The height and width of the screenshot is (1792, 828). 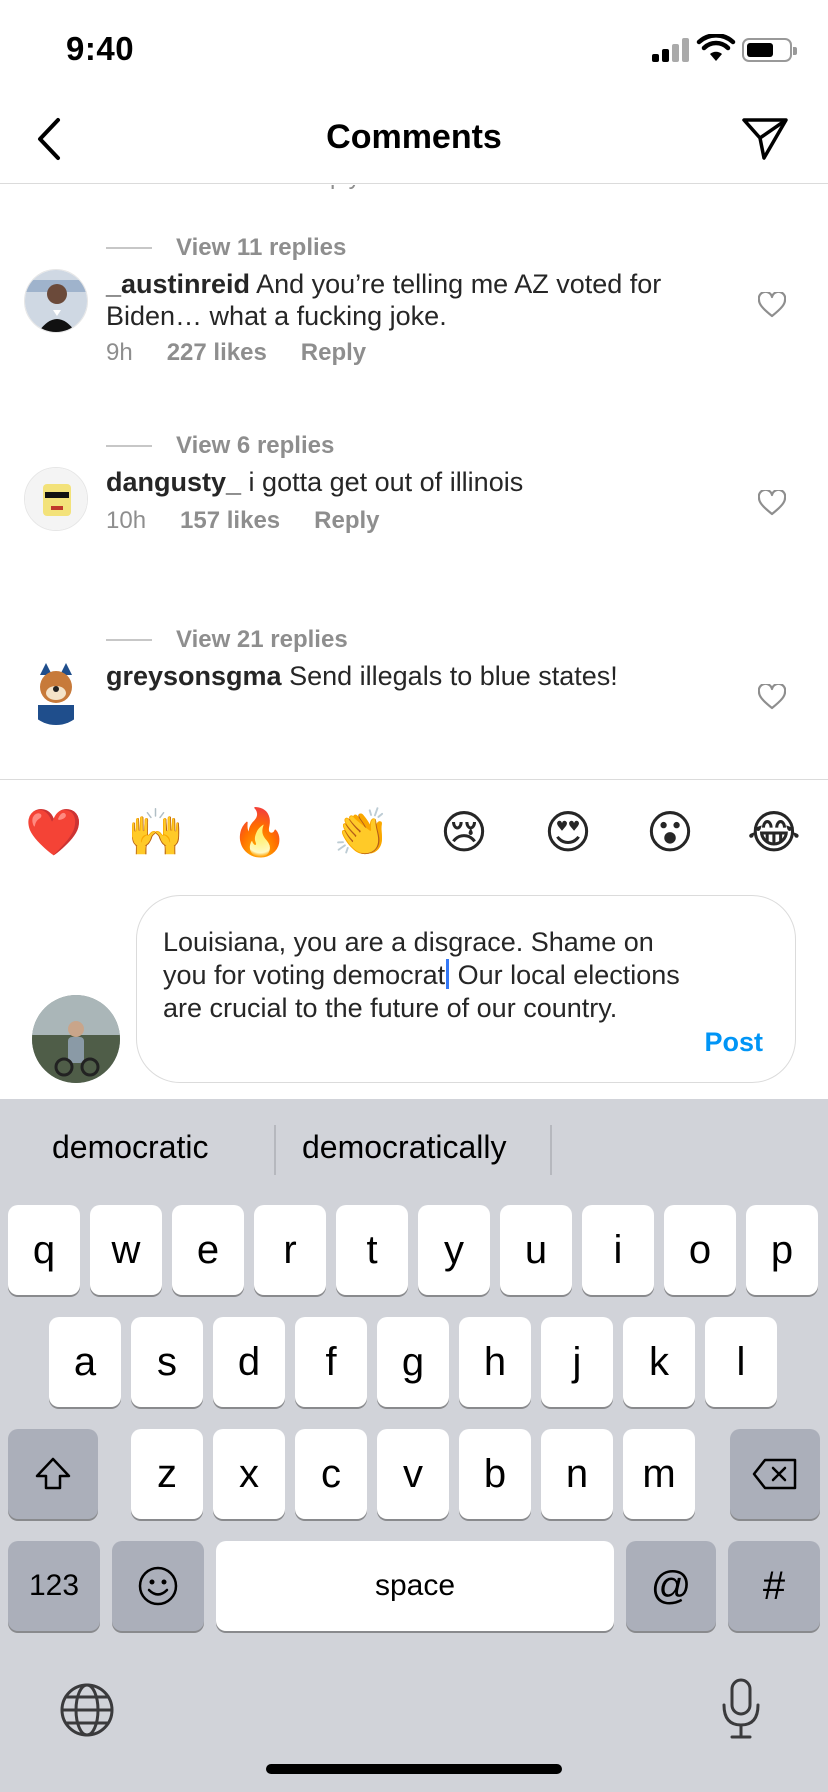 What do you see at coordinates (261, 247) in the screenshot?
I see `view-replies-label: View 11 replies` at bounding box center [261, 247].